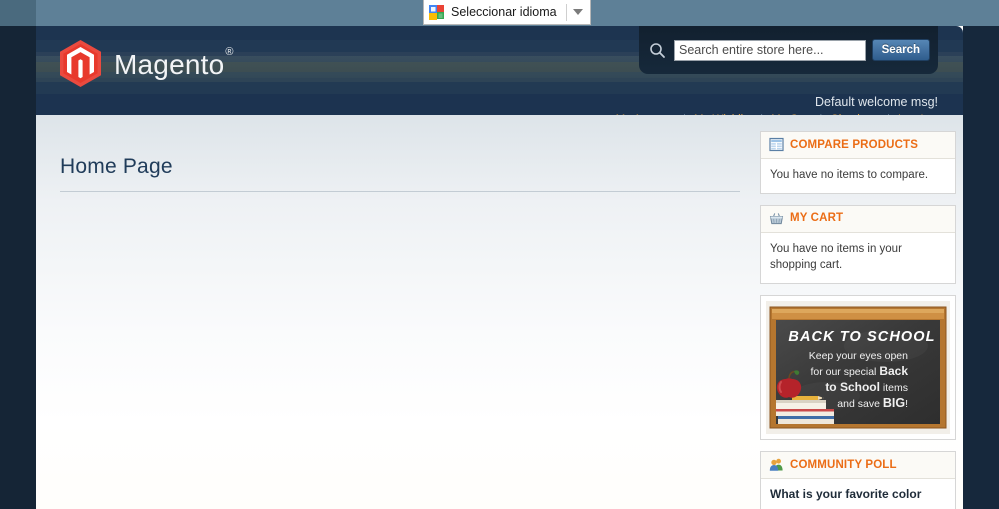 The image size is (999, 509). What do you see at coordinates (657, 50) in the screenshot?
I see `search-icon` at bounding box center [657, 50].